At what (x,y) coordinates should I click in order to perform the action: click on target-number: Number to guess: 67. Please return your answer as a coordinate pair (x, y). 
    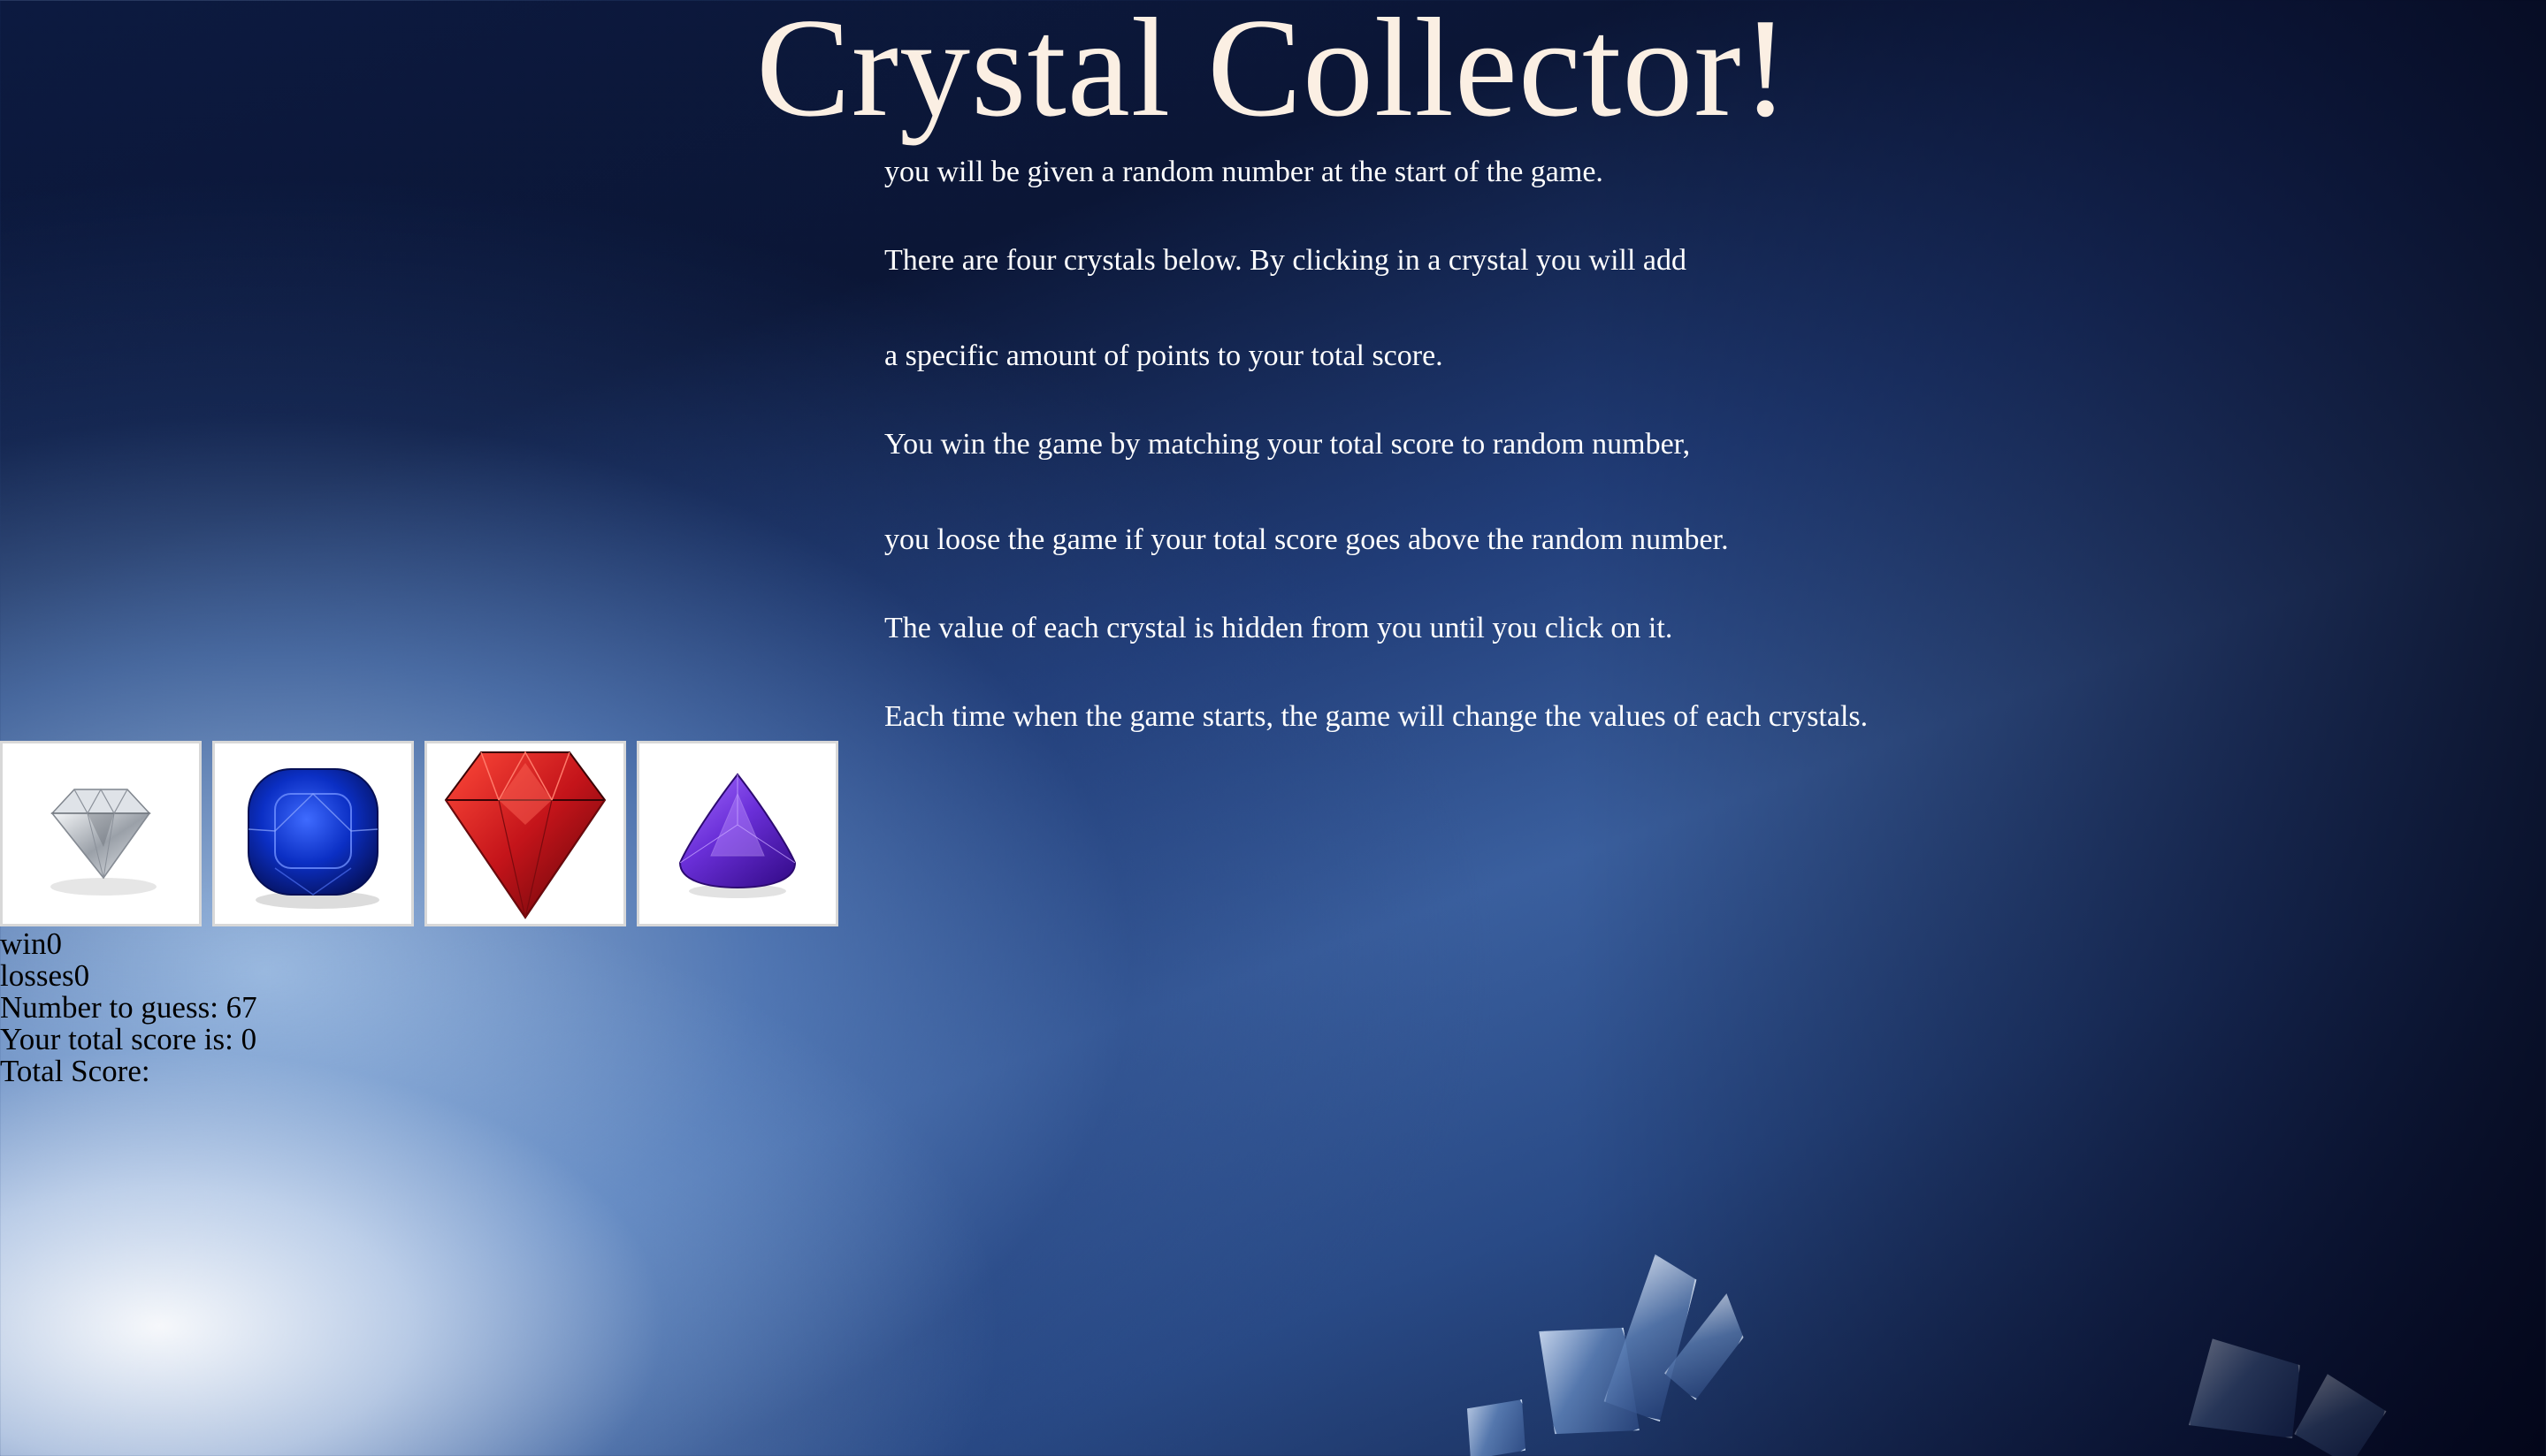
    Looking at the image, I should click on (128, 1008).